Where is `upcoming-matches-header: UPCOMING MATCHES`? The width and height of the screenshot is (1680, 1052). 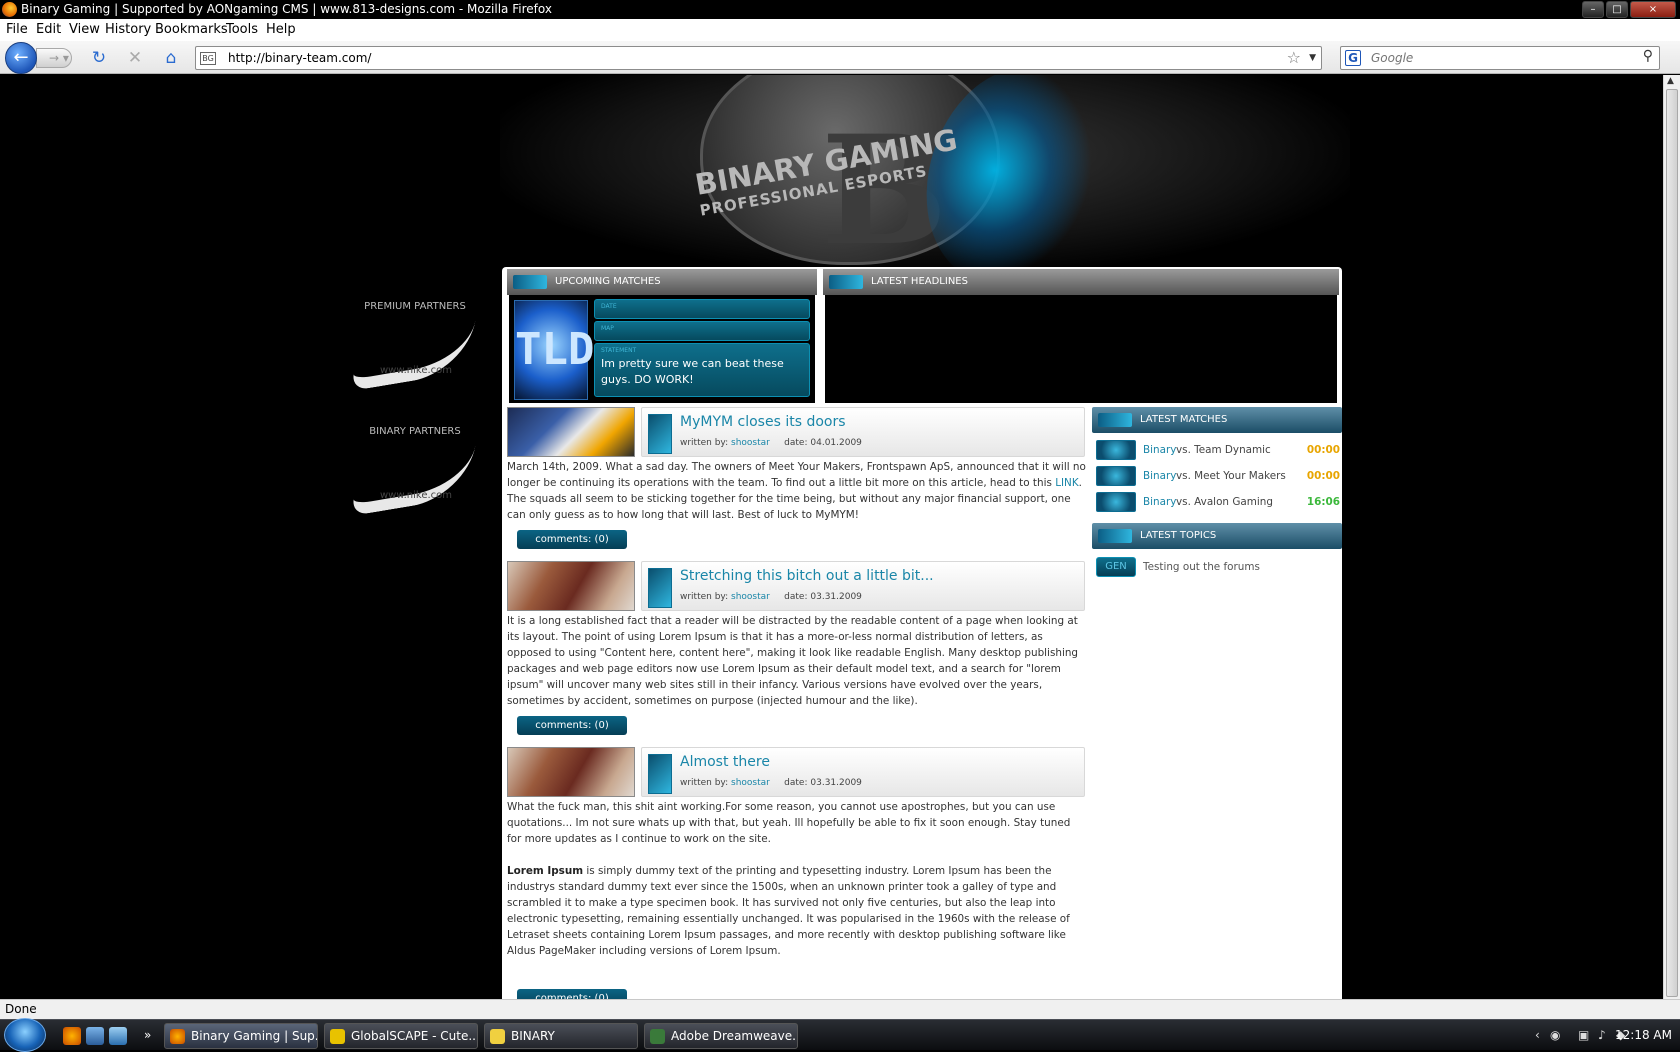 upcoming-matches-header: UPCOMING MATCHES is located at coordinates (662, 282).